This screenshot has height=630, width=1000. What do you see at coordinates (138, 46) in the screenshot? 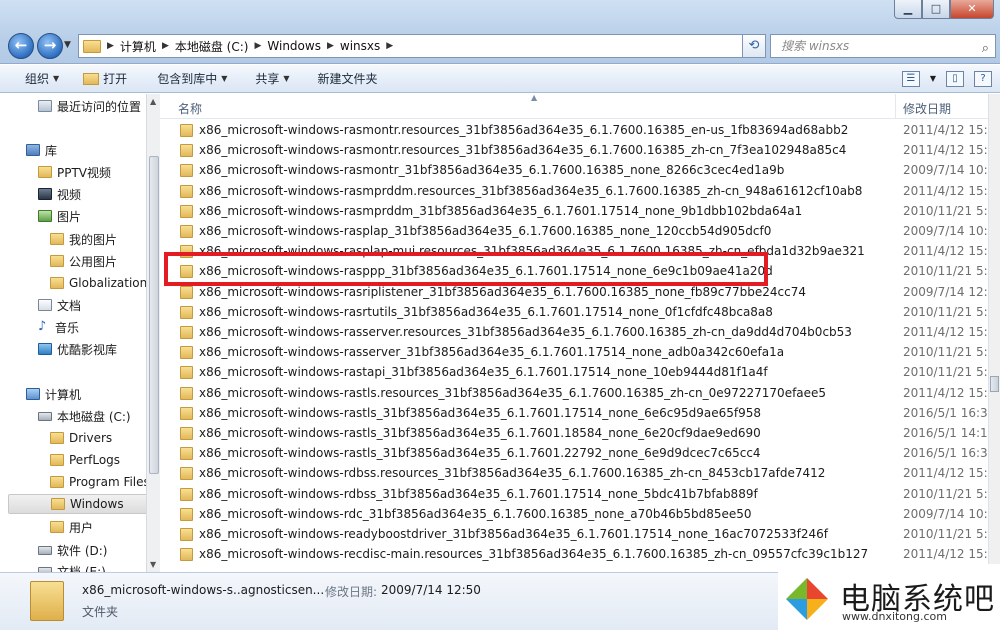
I see `breadcrumb-computer: 计算机` at bounding box center [138, 46].